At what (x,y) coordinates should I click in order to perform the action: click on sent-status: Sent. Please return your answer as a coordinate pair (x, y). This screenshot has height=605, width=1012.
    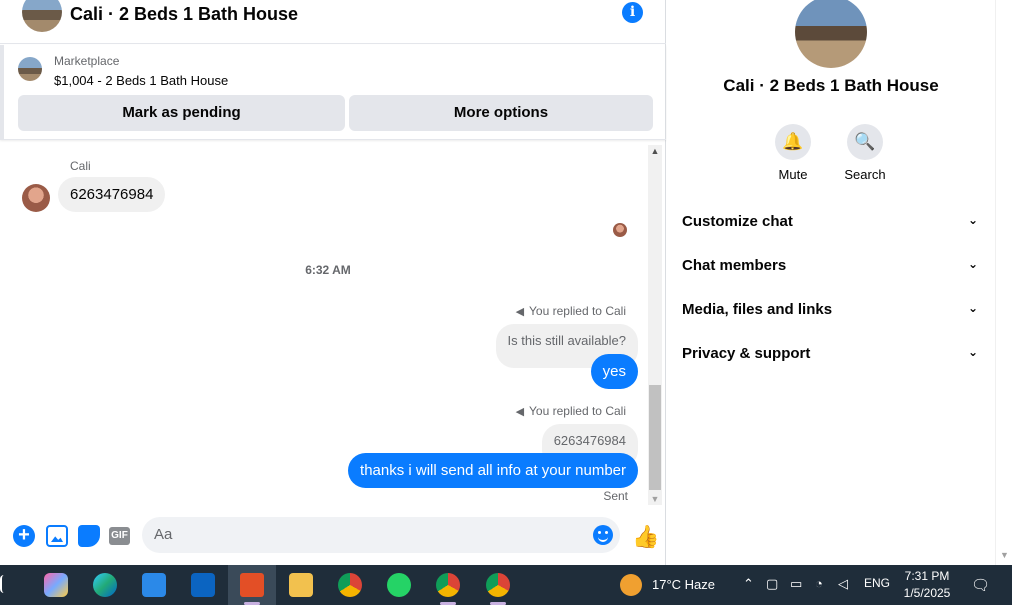
    Looking at the image, I should click on (615, 496).